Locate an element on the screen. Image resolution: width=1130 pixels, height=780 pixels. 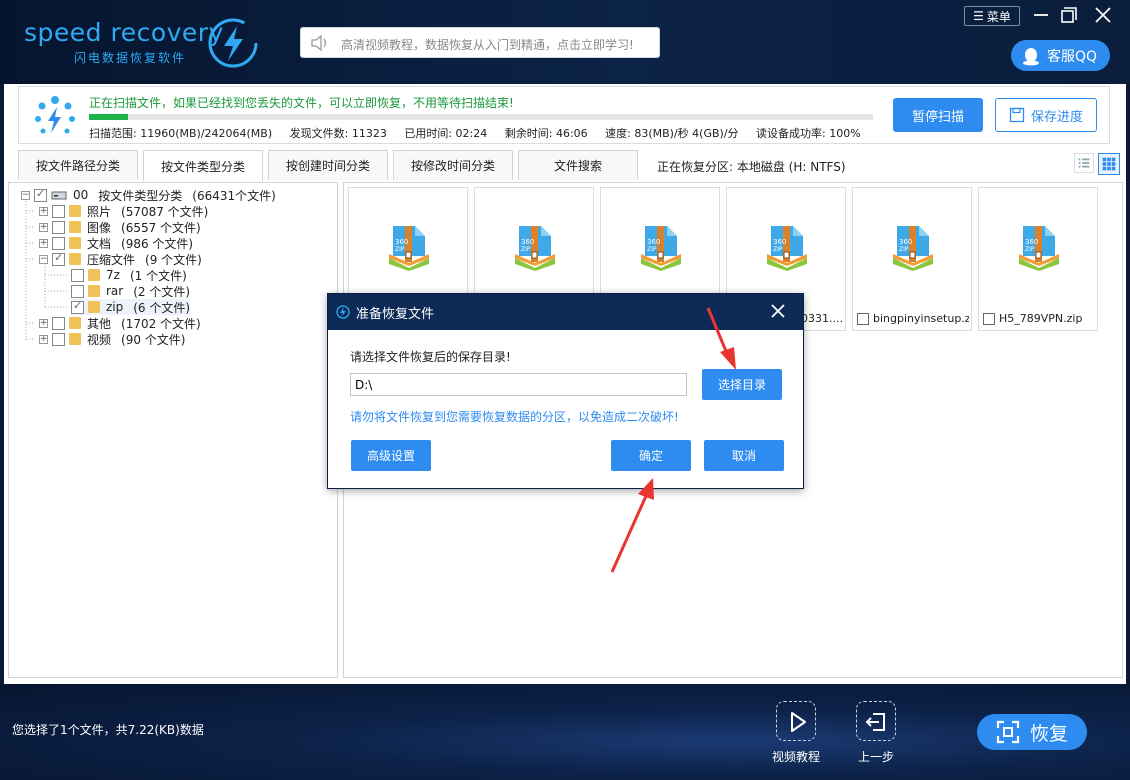
tree-item-count: (986 个文件) is located at coordinates (157, 243).